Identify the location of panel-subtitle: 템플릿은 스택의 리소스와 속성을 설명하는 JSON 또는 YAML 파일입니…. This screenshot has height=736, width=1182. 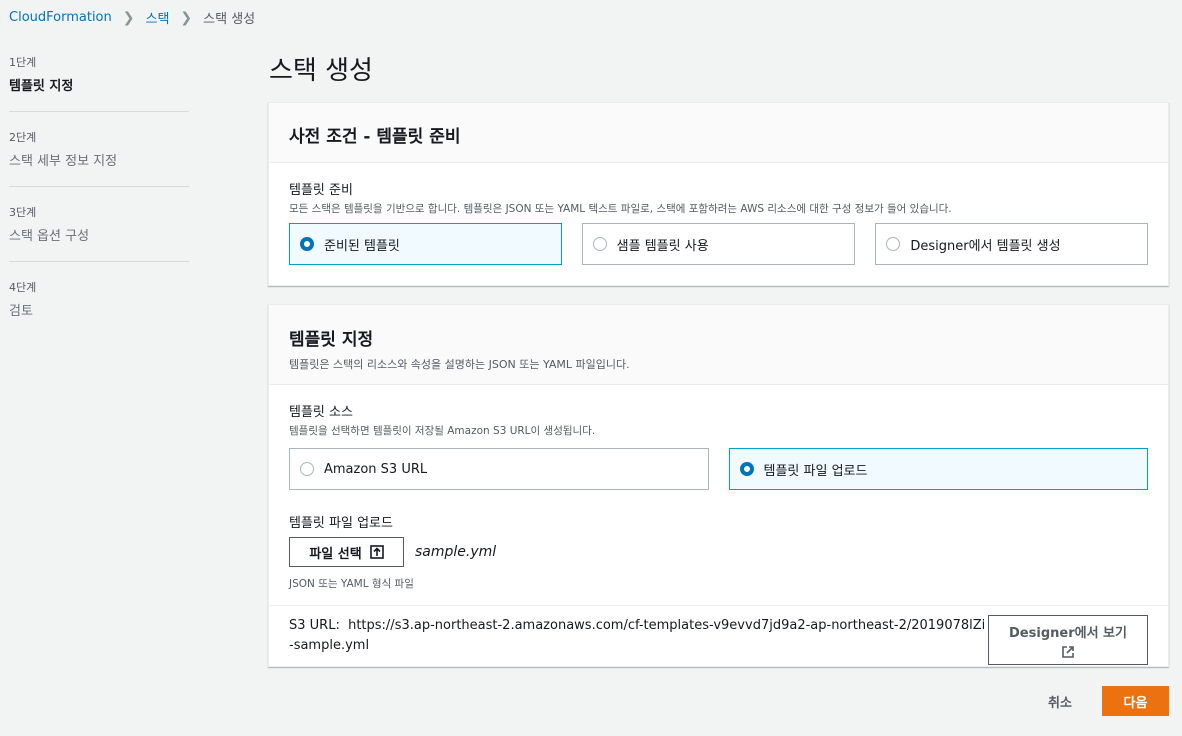
(459, 364).